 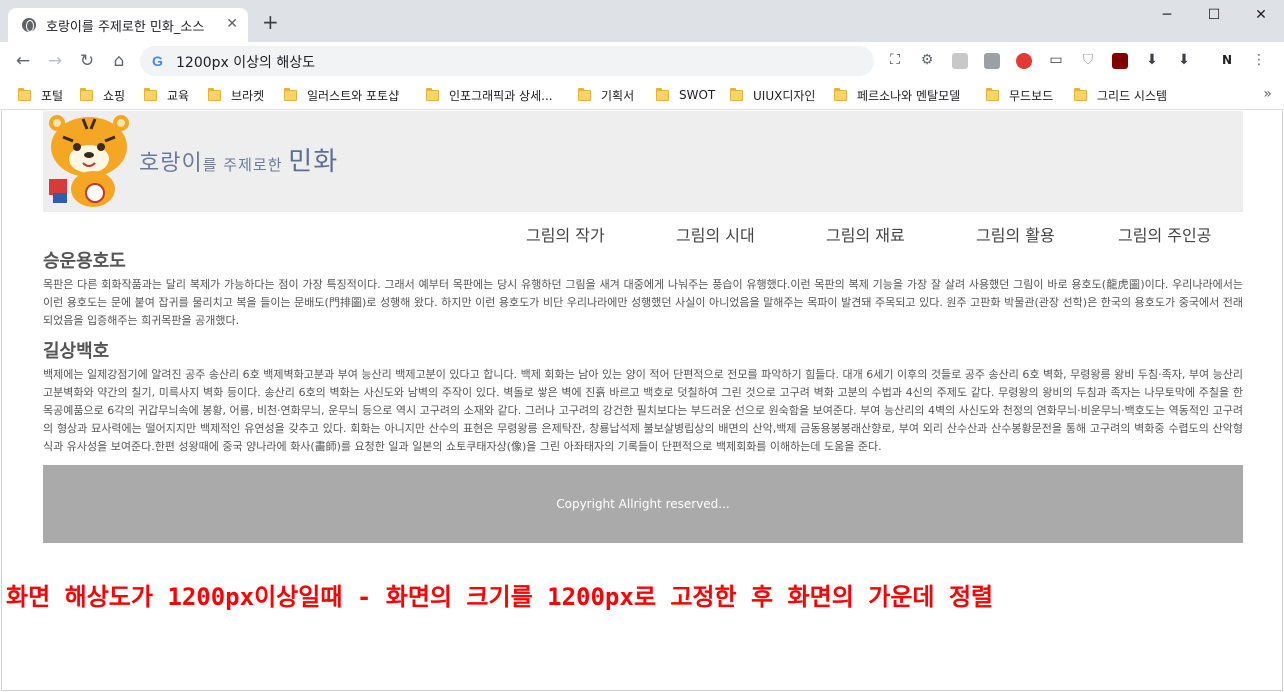 I want to click on new-tab-button: +, so click(x=270, y=22).